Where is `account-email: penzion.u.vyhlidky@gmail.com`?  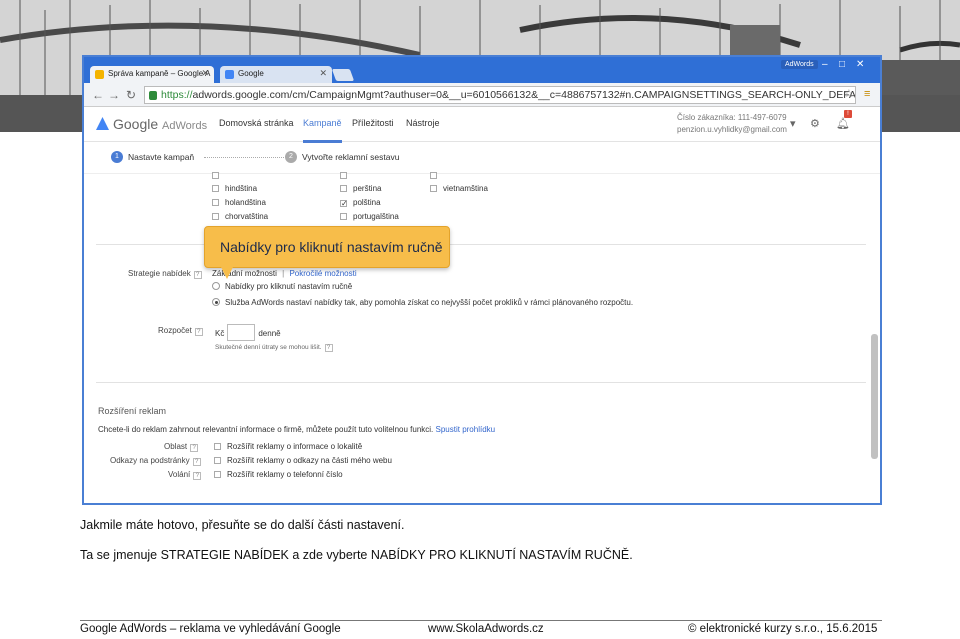
account-email: penzion.u.vyhlidky@gmail.com is located at coordinates (732, 129).